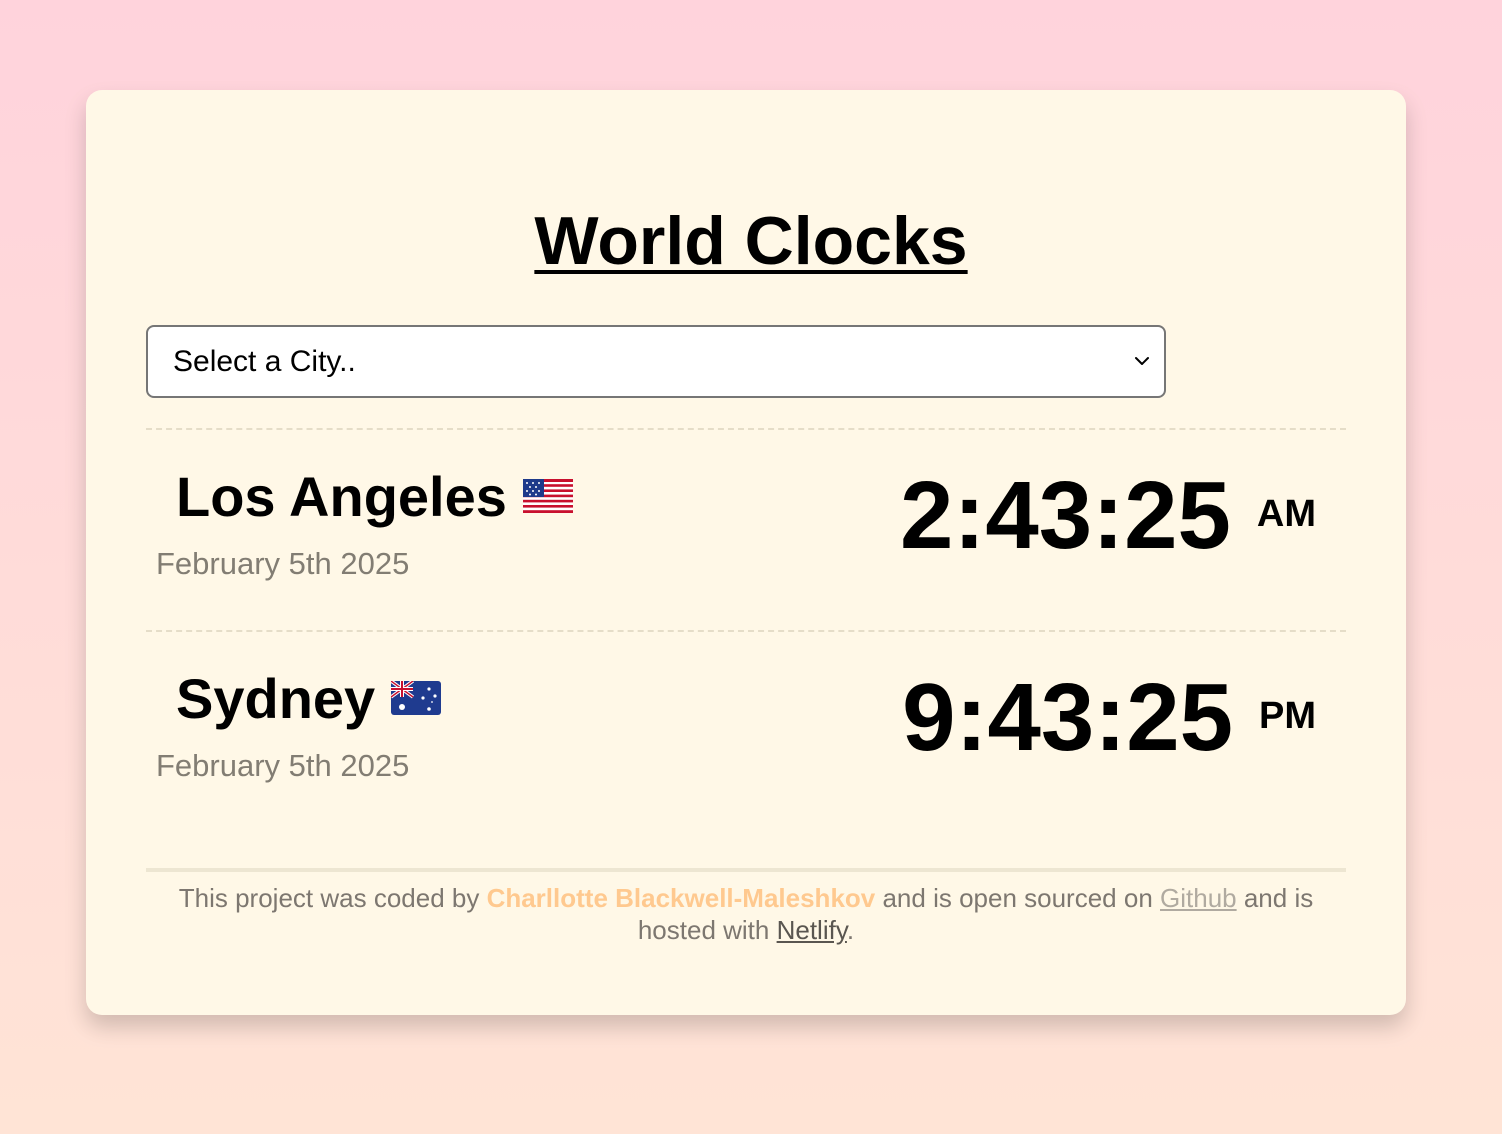  I want to click on clock-time: 2:43:25, so click(1065, 515).